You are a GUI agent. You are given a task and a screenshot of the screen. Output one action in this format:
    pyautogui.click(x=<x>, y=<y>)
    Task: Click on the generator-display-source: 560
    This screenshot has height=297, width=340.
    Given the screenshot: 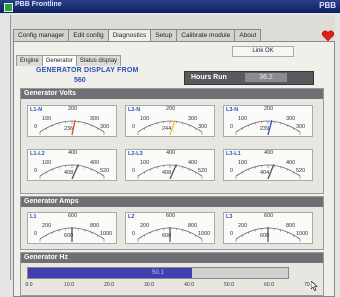 What is the action you would take?
    pyautogui.click(x=80, y=80)
    